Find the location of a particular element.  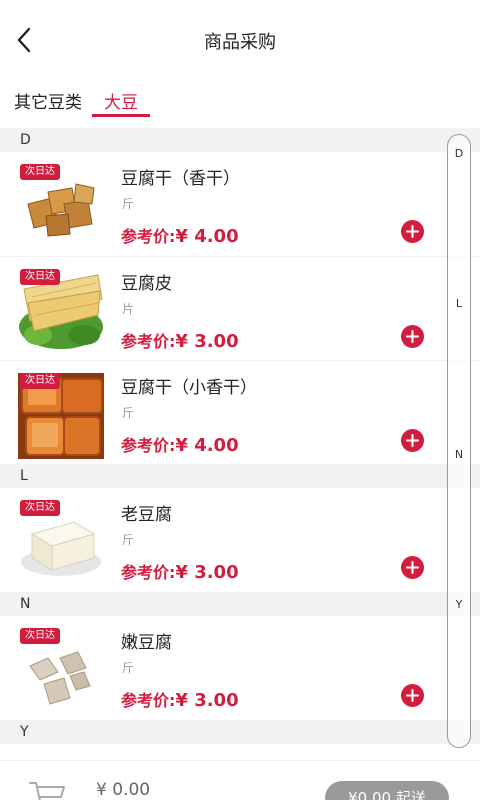

section-header-d: D is located at coordinates (240, 140).